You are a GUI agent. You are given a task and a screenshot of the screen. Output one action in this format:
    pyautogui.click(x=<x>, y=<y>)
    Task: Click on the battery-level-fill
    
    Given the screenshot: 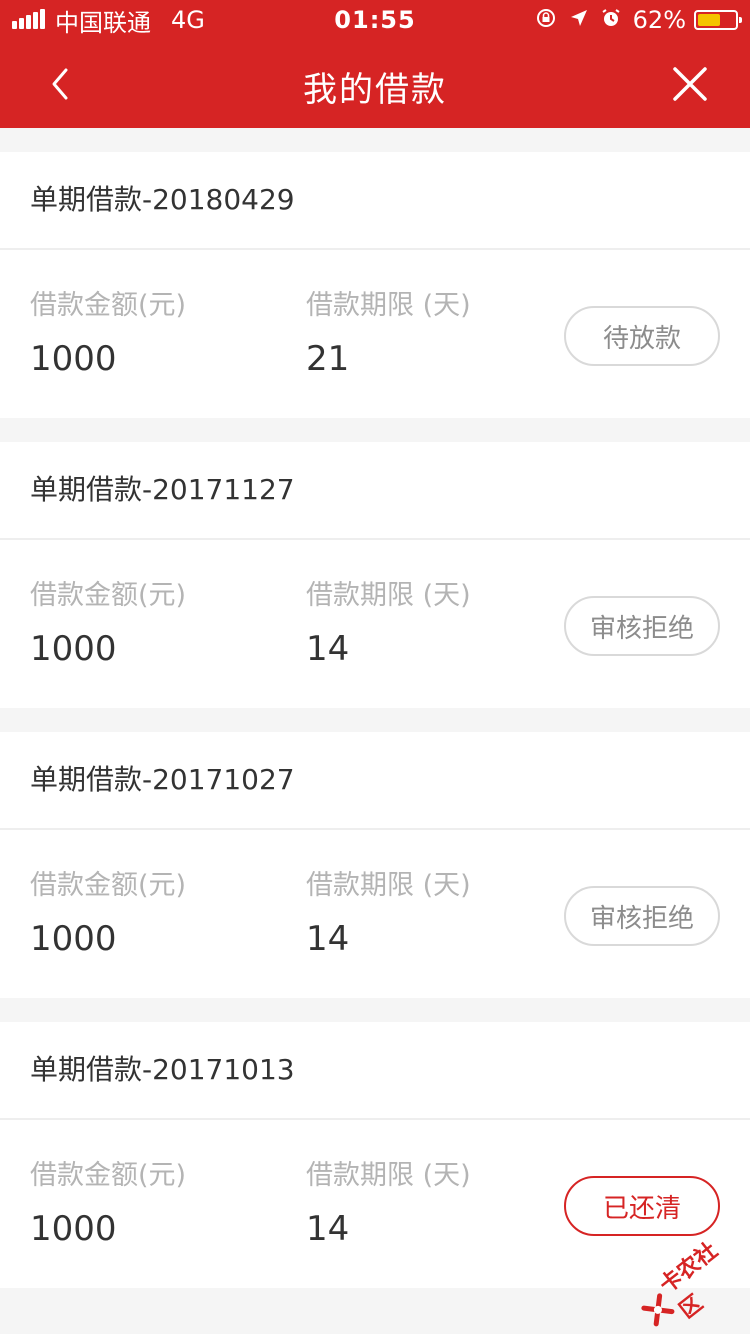 What is the action you would take?
    pyautogui.click(x=709, y=20)
    